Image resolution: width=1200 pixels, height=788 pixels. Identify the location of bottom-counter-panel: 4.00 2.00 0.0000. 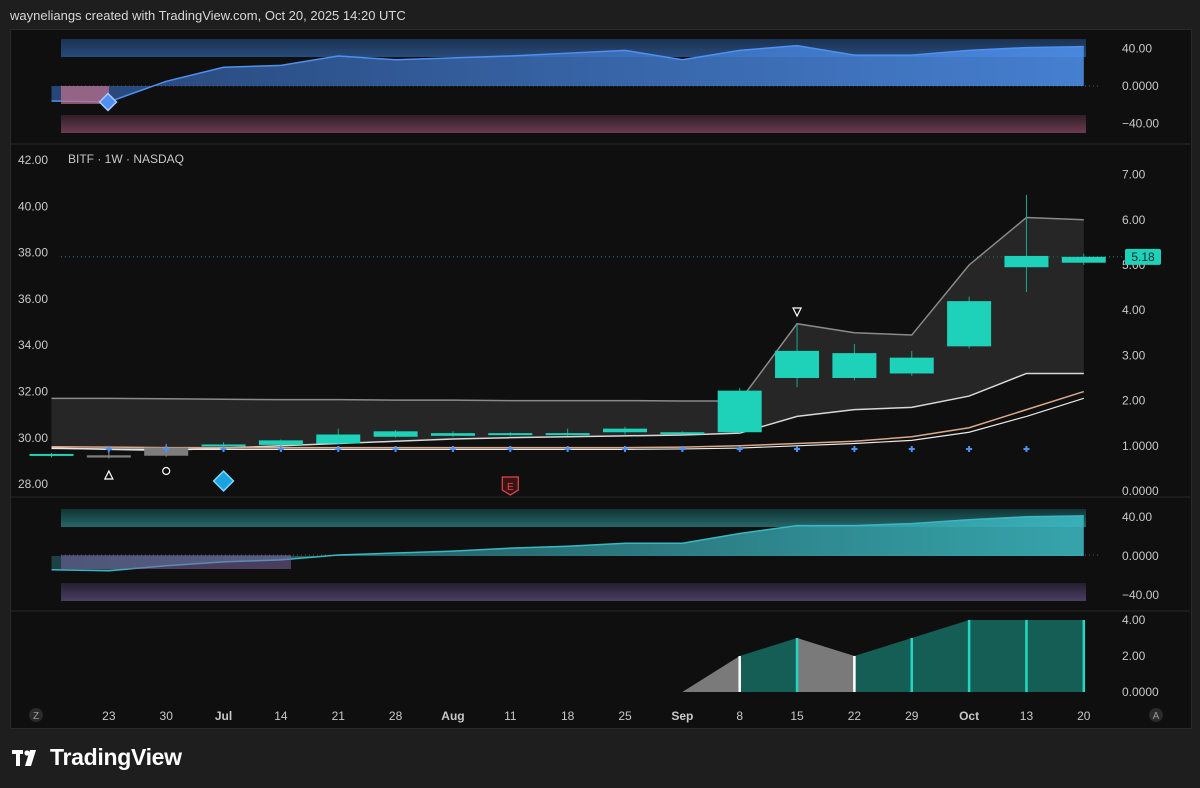
(920, 656).